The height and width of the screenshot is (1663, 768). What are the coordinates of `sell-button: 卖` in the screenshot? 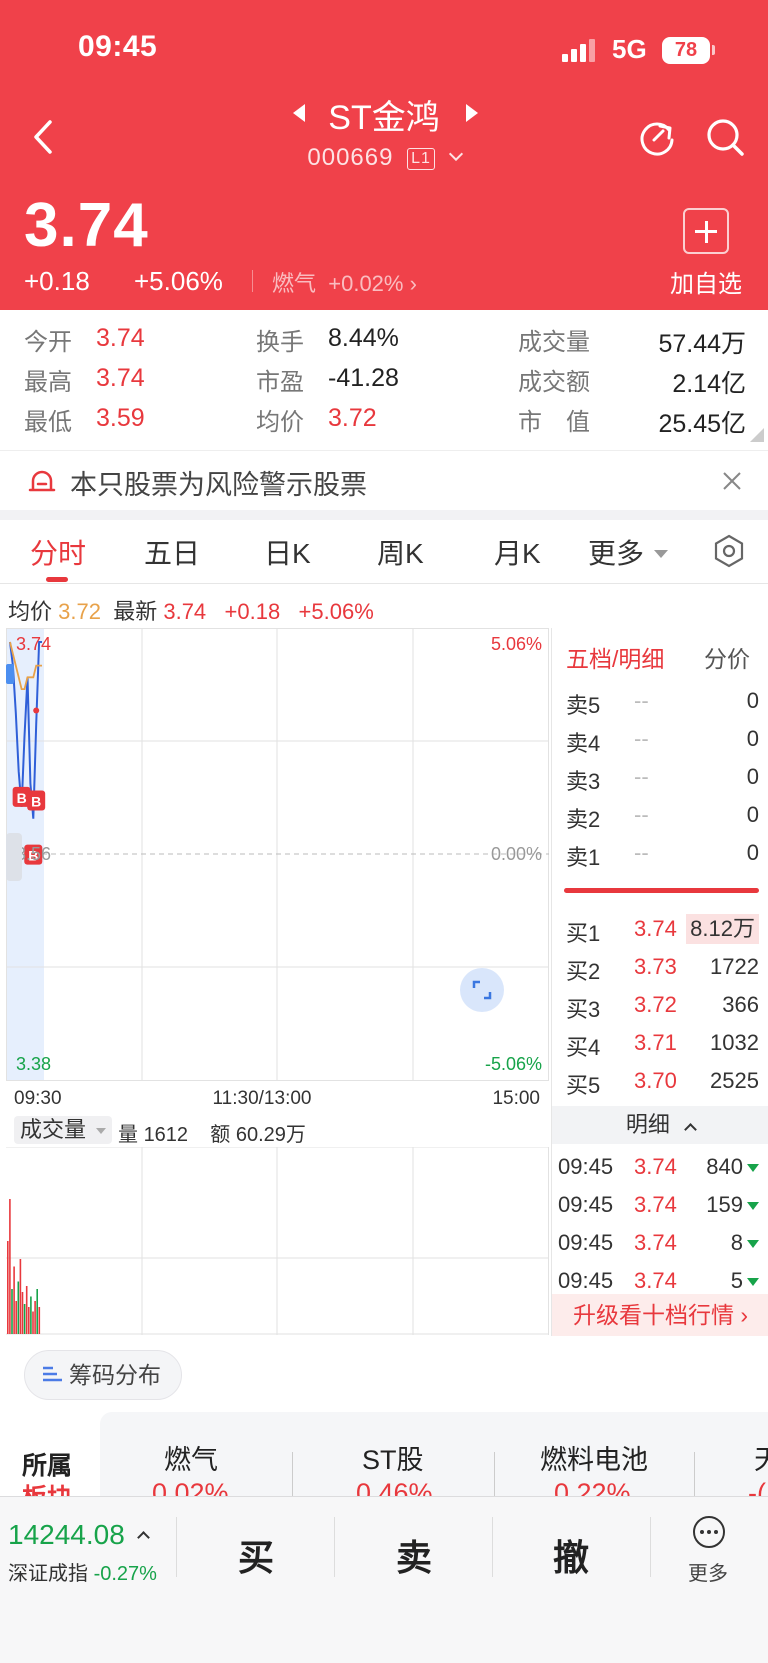 It's located at (414, 1555).